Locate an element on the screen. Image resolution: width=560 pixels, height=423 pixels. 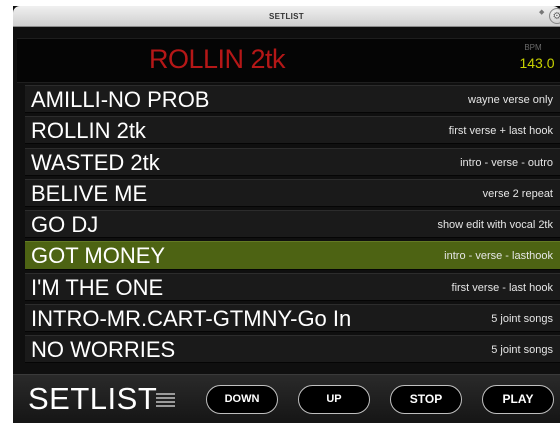
app-logo: SETLIST is located at coordinates (93, 398).